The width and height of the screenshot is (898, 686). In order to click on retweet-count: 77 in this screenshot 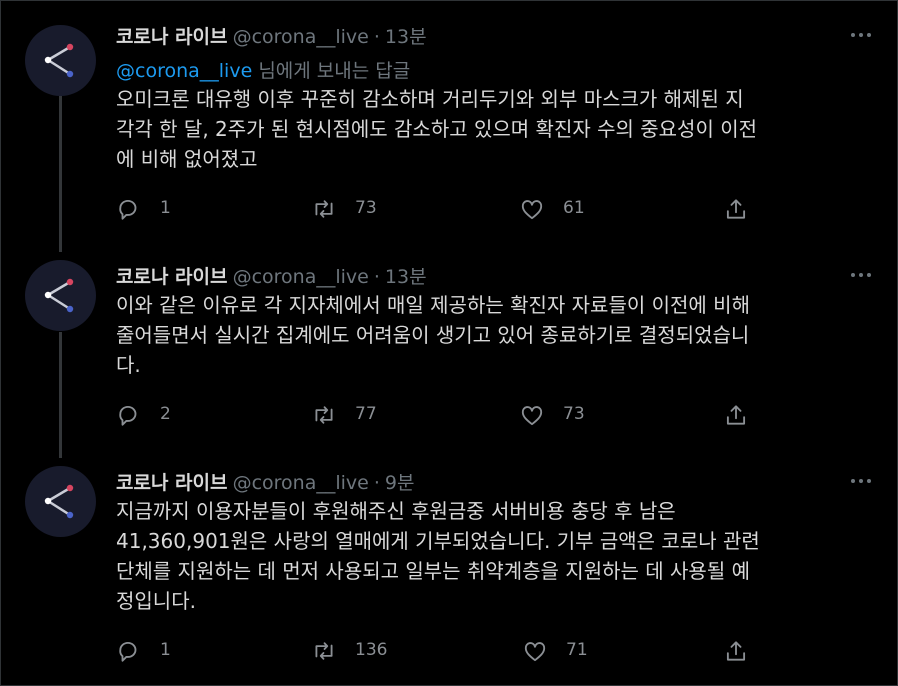, I will do `click(366, 414)`.